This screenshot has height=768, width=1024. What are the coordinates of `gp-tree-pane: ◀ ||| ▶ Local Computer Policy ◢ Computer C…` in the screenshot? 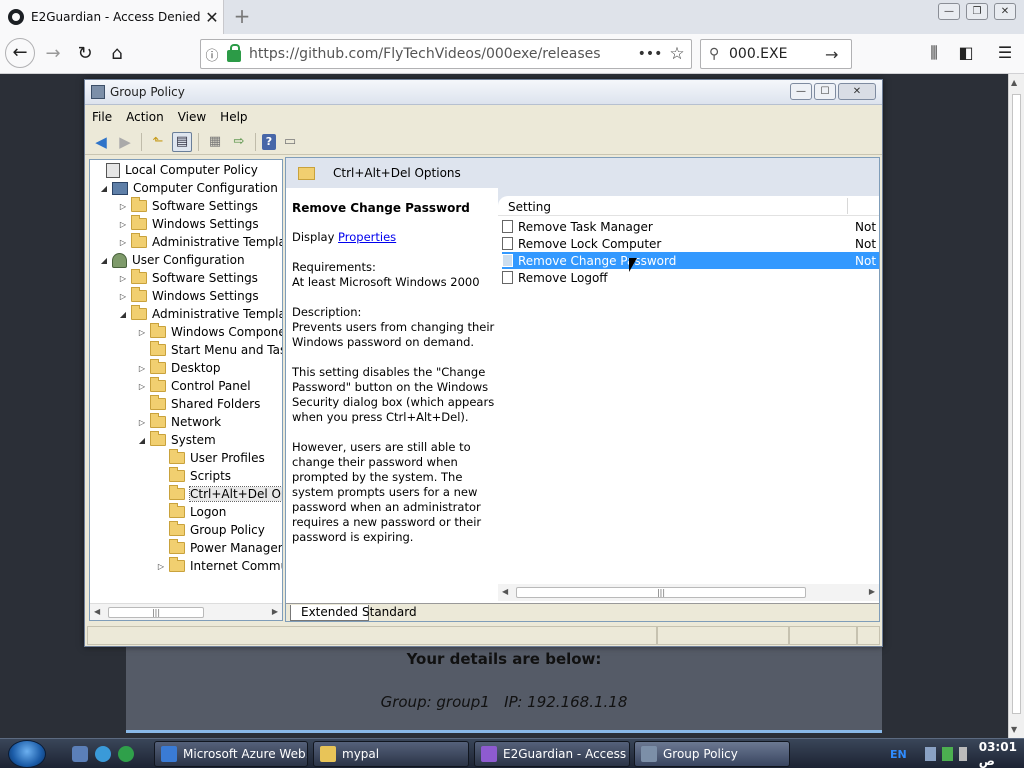 It's located at (186, 390).